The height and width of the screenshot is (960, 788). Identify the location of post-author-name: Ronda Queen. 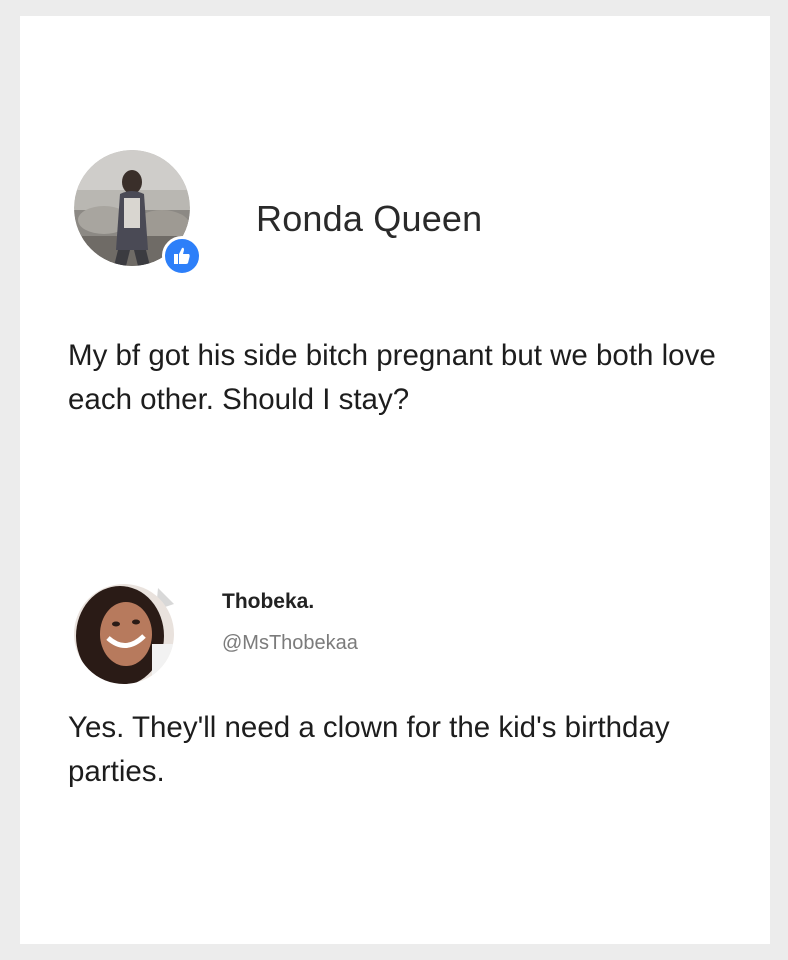
(369, 219).